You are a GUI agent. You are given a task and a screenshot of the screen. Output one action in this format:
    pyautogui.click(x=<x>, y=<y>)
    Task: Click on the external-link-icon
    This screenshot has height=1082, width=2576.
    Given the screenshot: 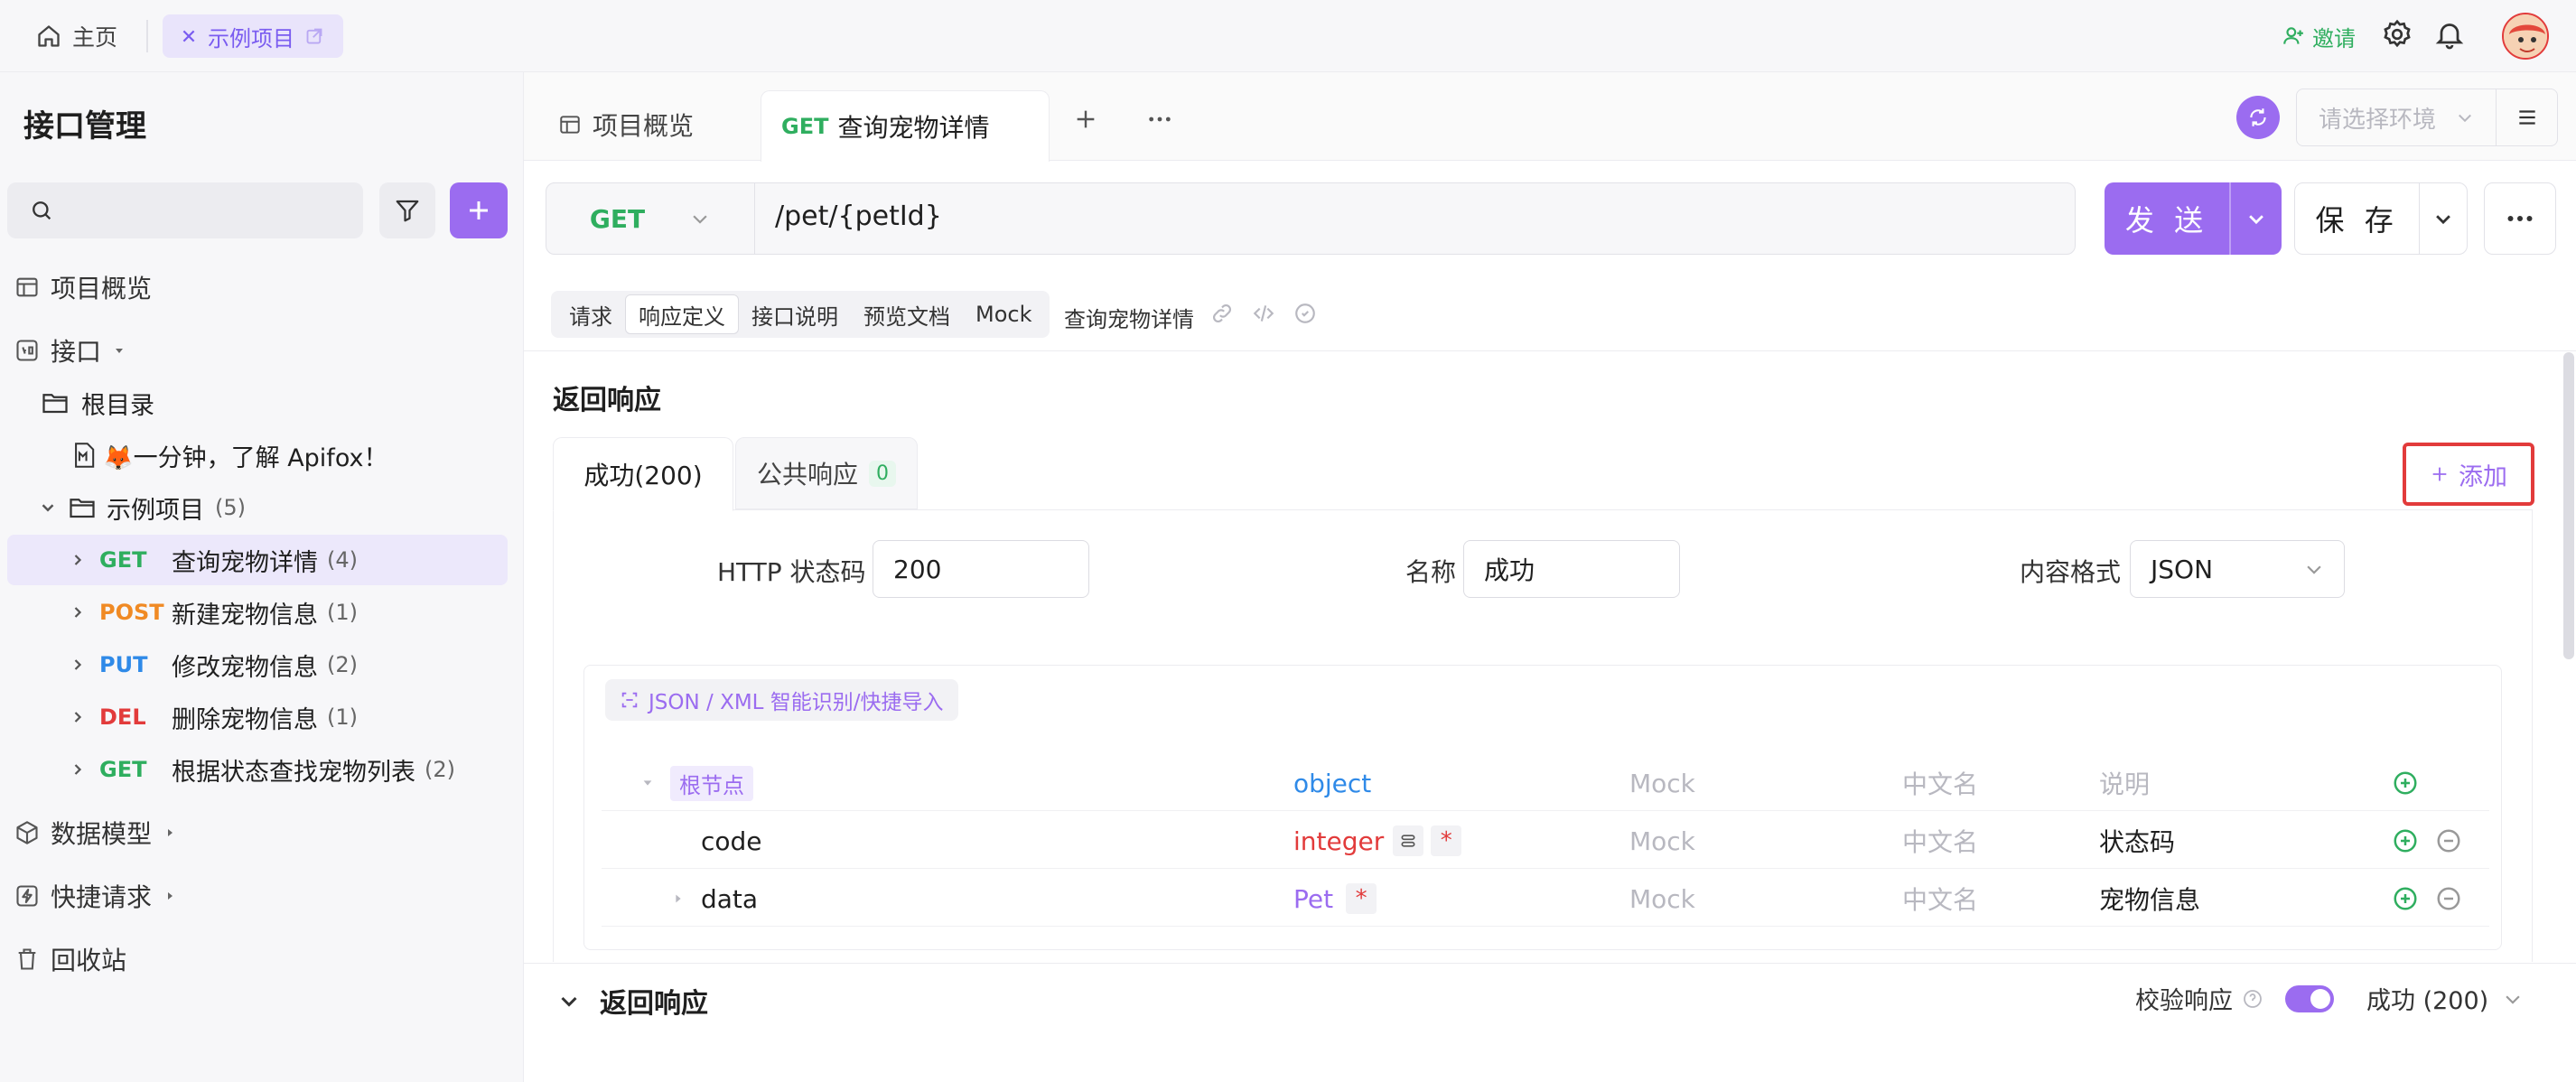 What is the action you would take?
    pyautogui.click(x=314, y=36)
    